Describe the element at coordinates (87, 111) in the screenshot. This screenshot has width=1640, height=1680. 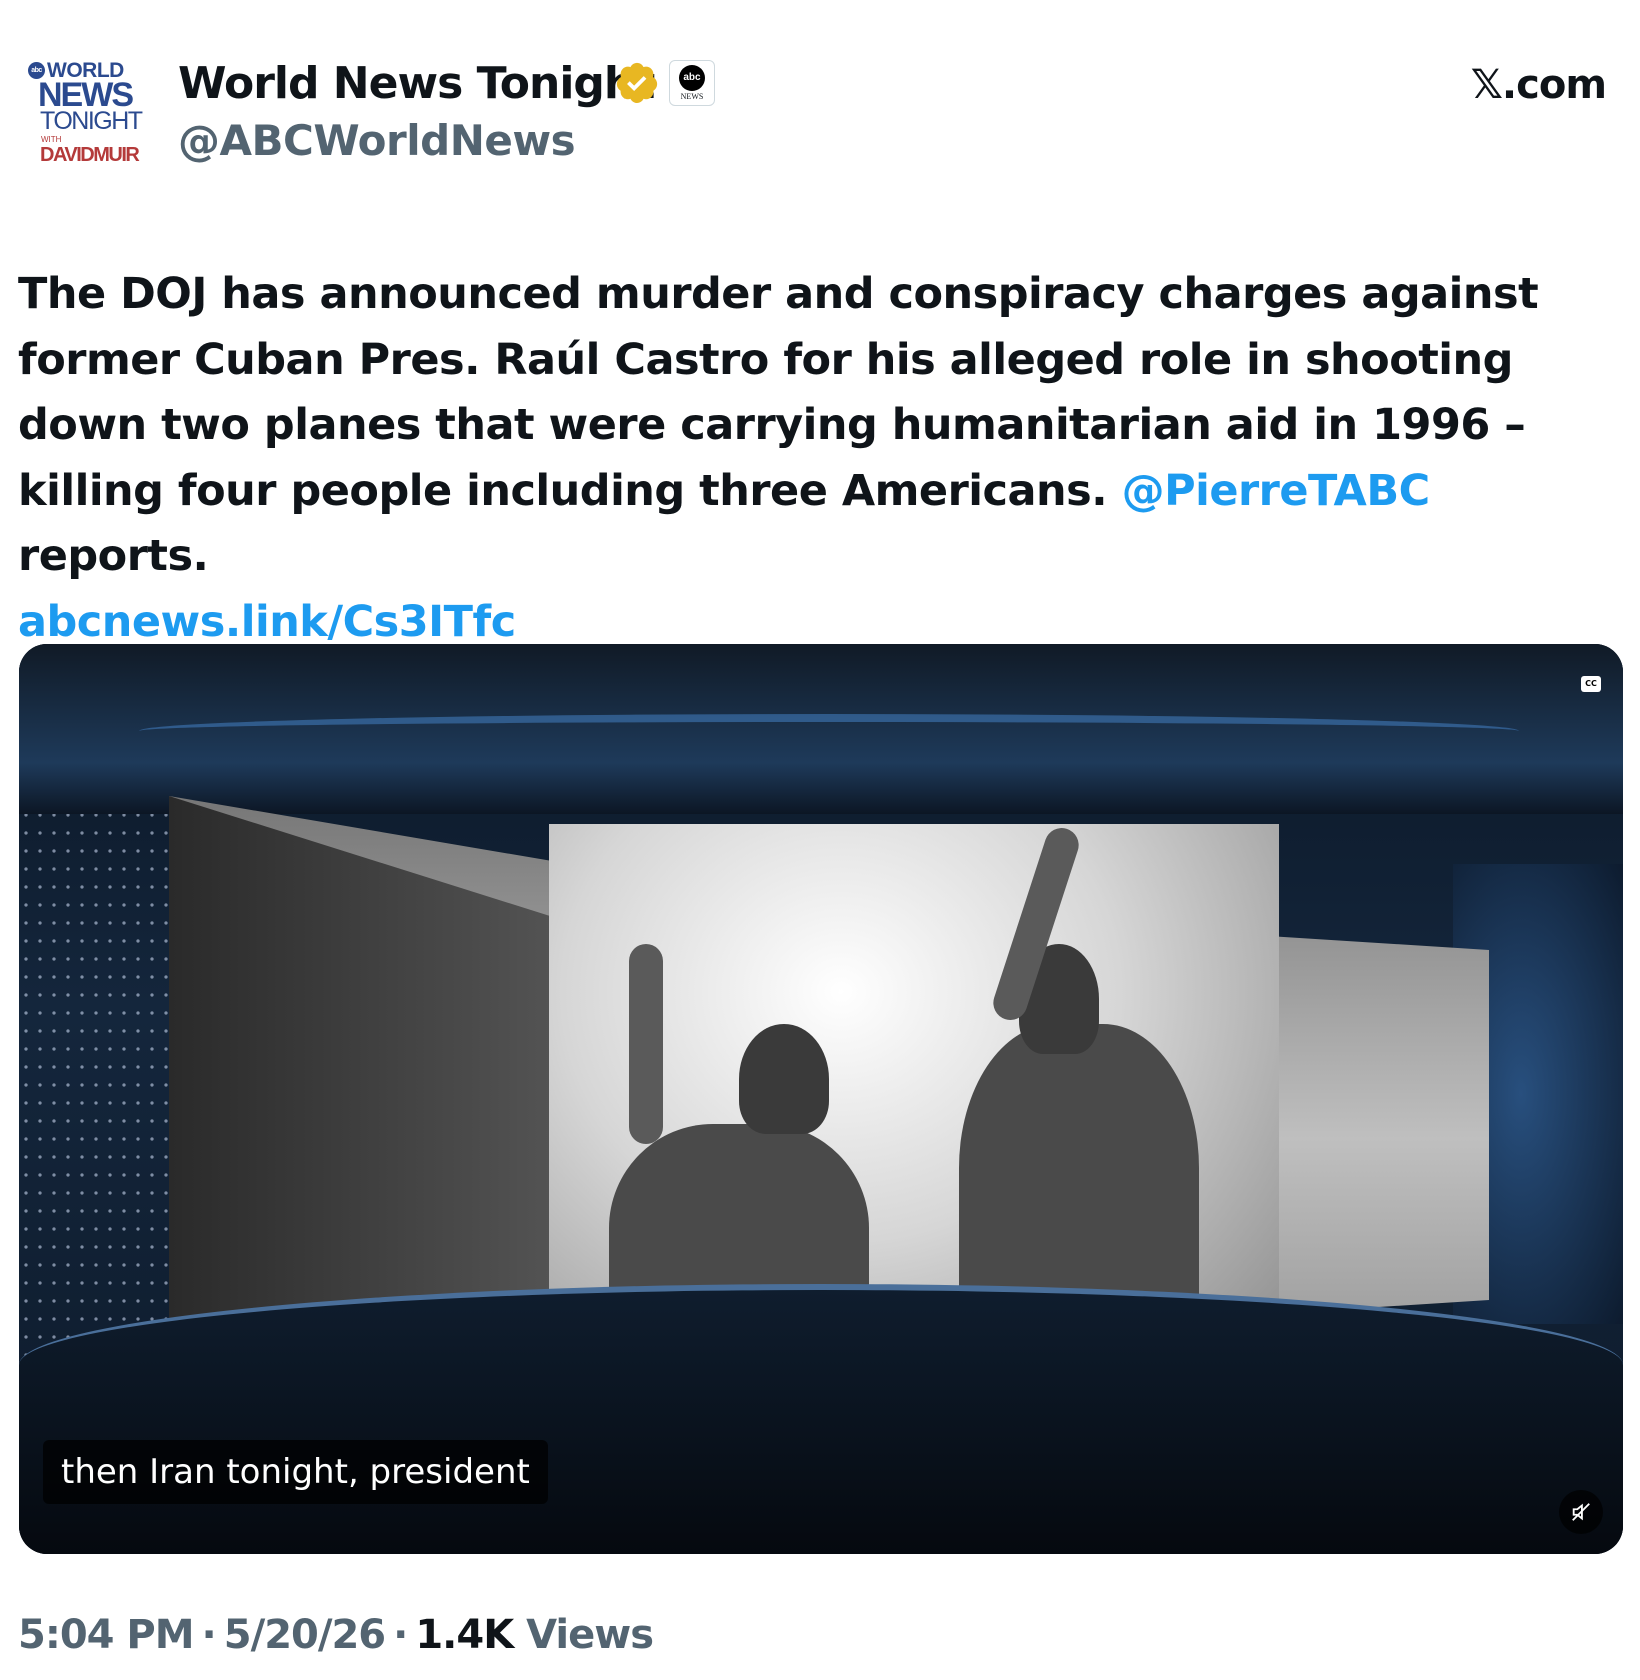
I see `avatar: abc WORLD NEWS TONIGHT WITH DAVIDMUIR` at that location.